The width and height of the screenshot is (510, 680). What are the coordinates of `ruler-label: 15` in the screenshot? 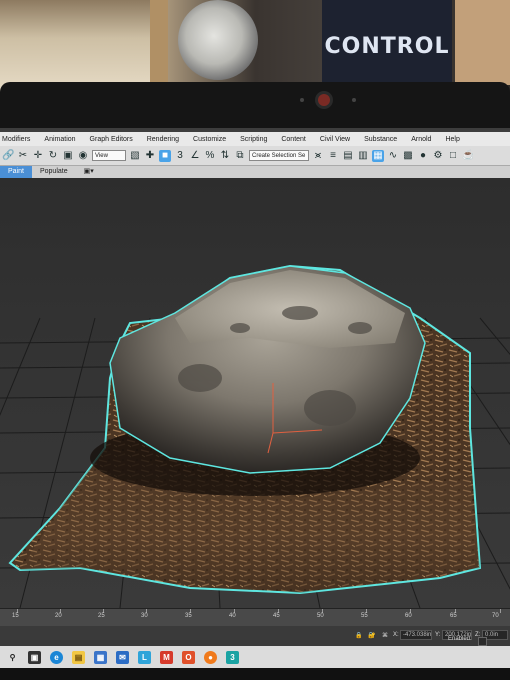 It's located at (15, 616).